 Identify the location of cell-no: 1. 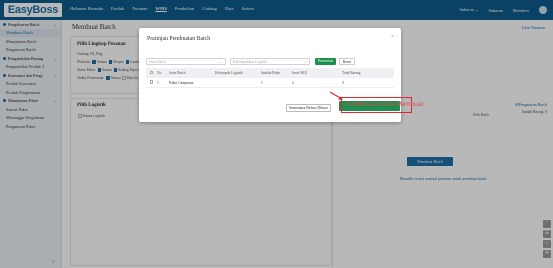
(158, 82).